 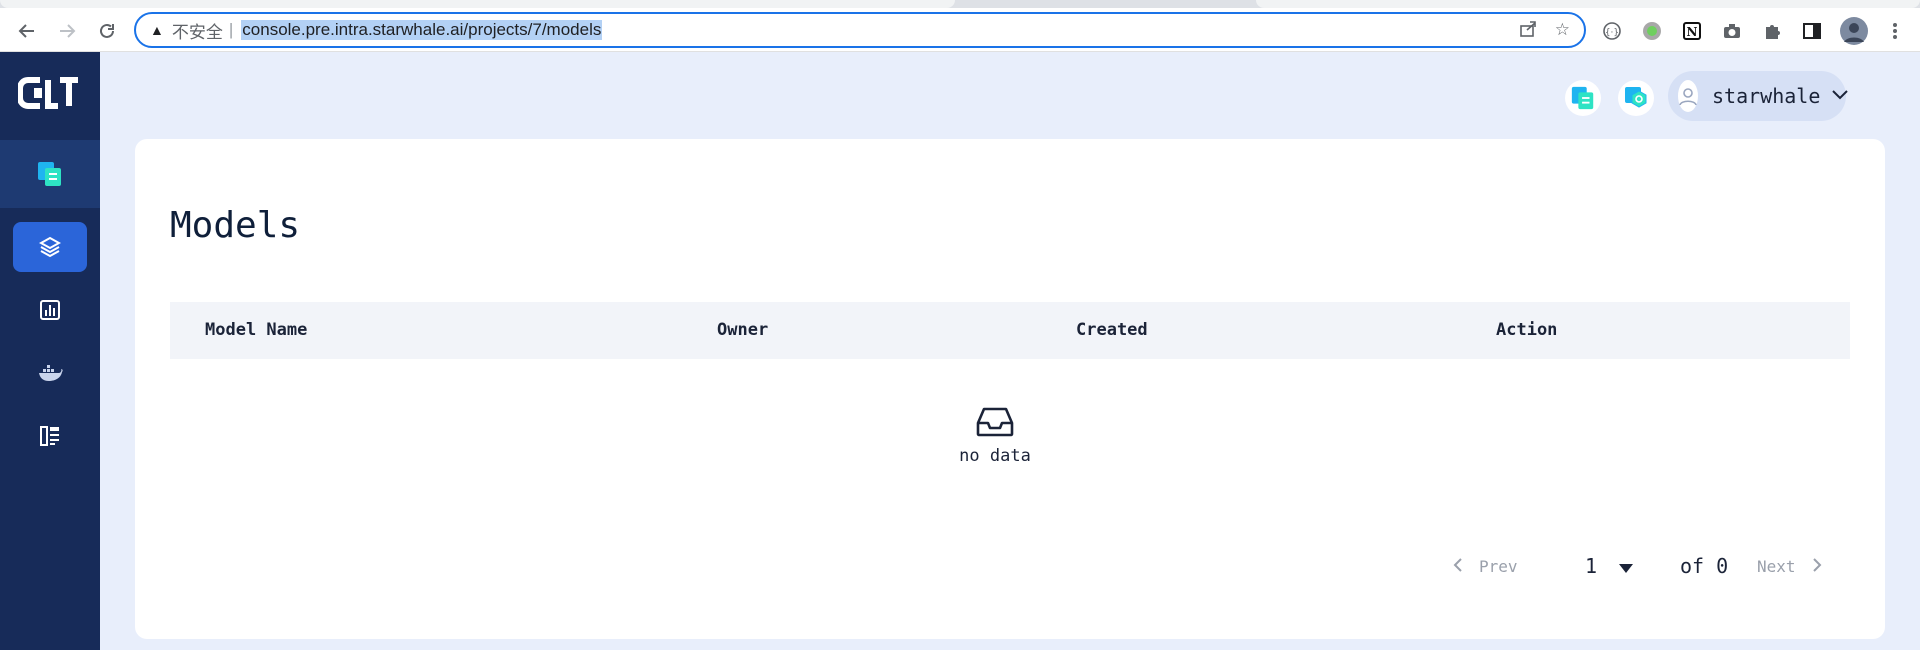 I want to click on user-menu: starwhale, so click(x=1758, y=96).